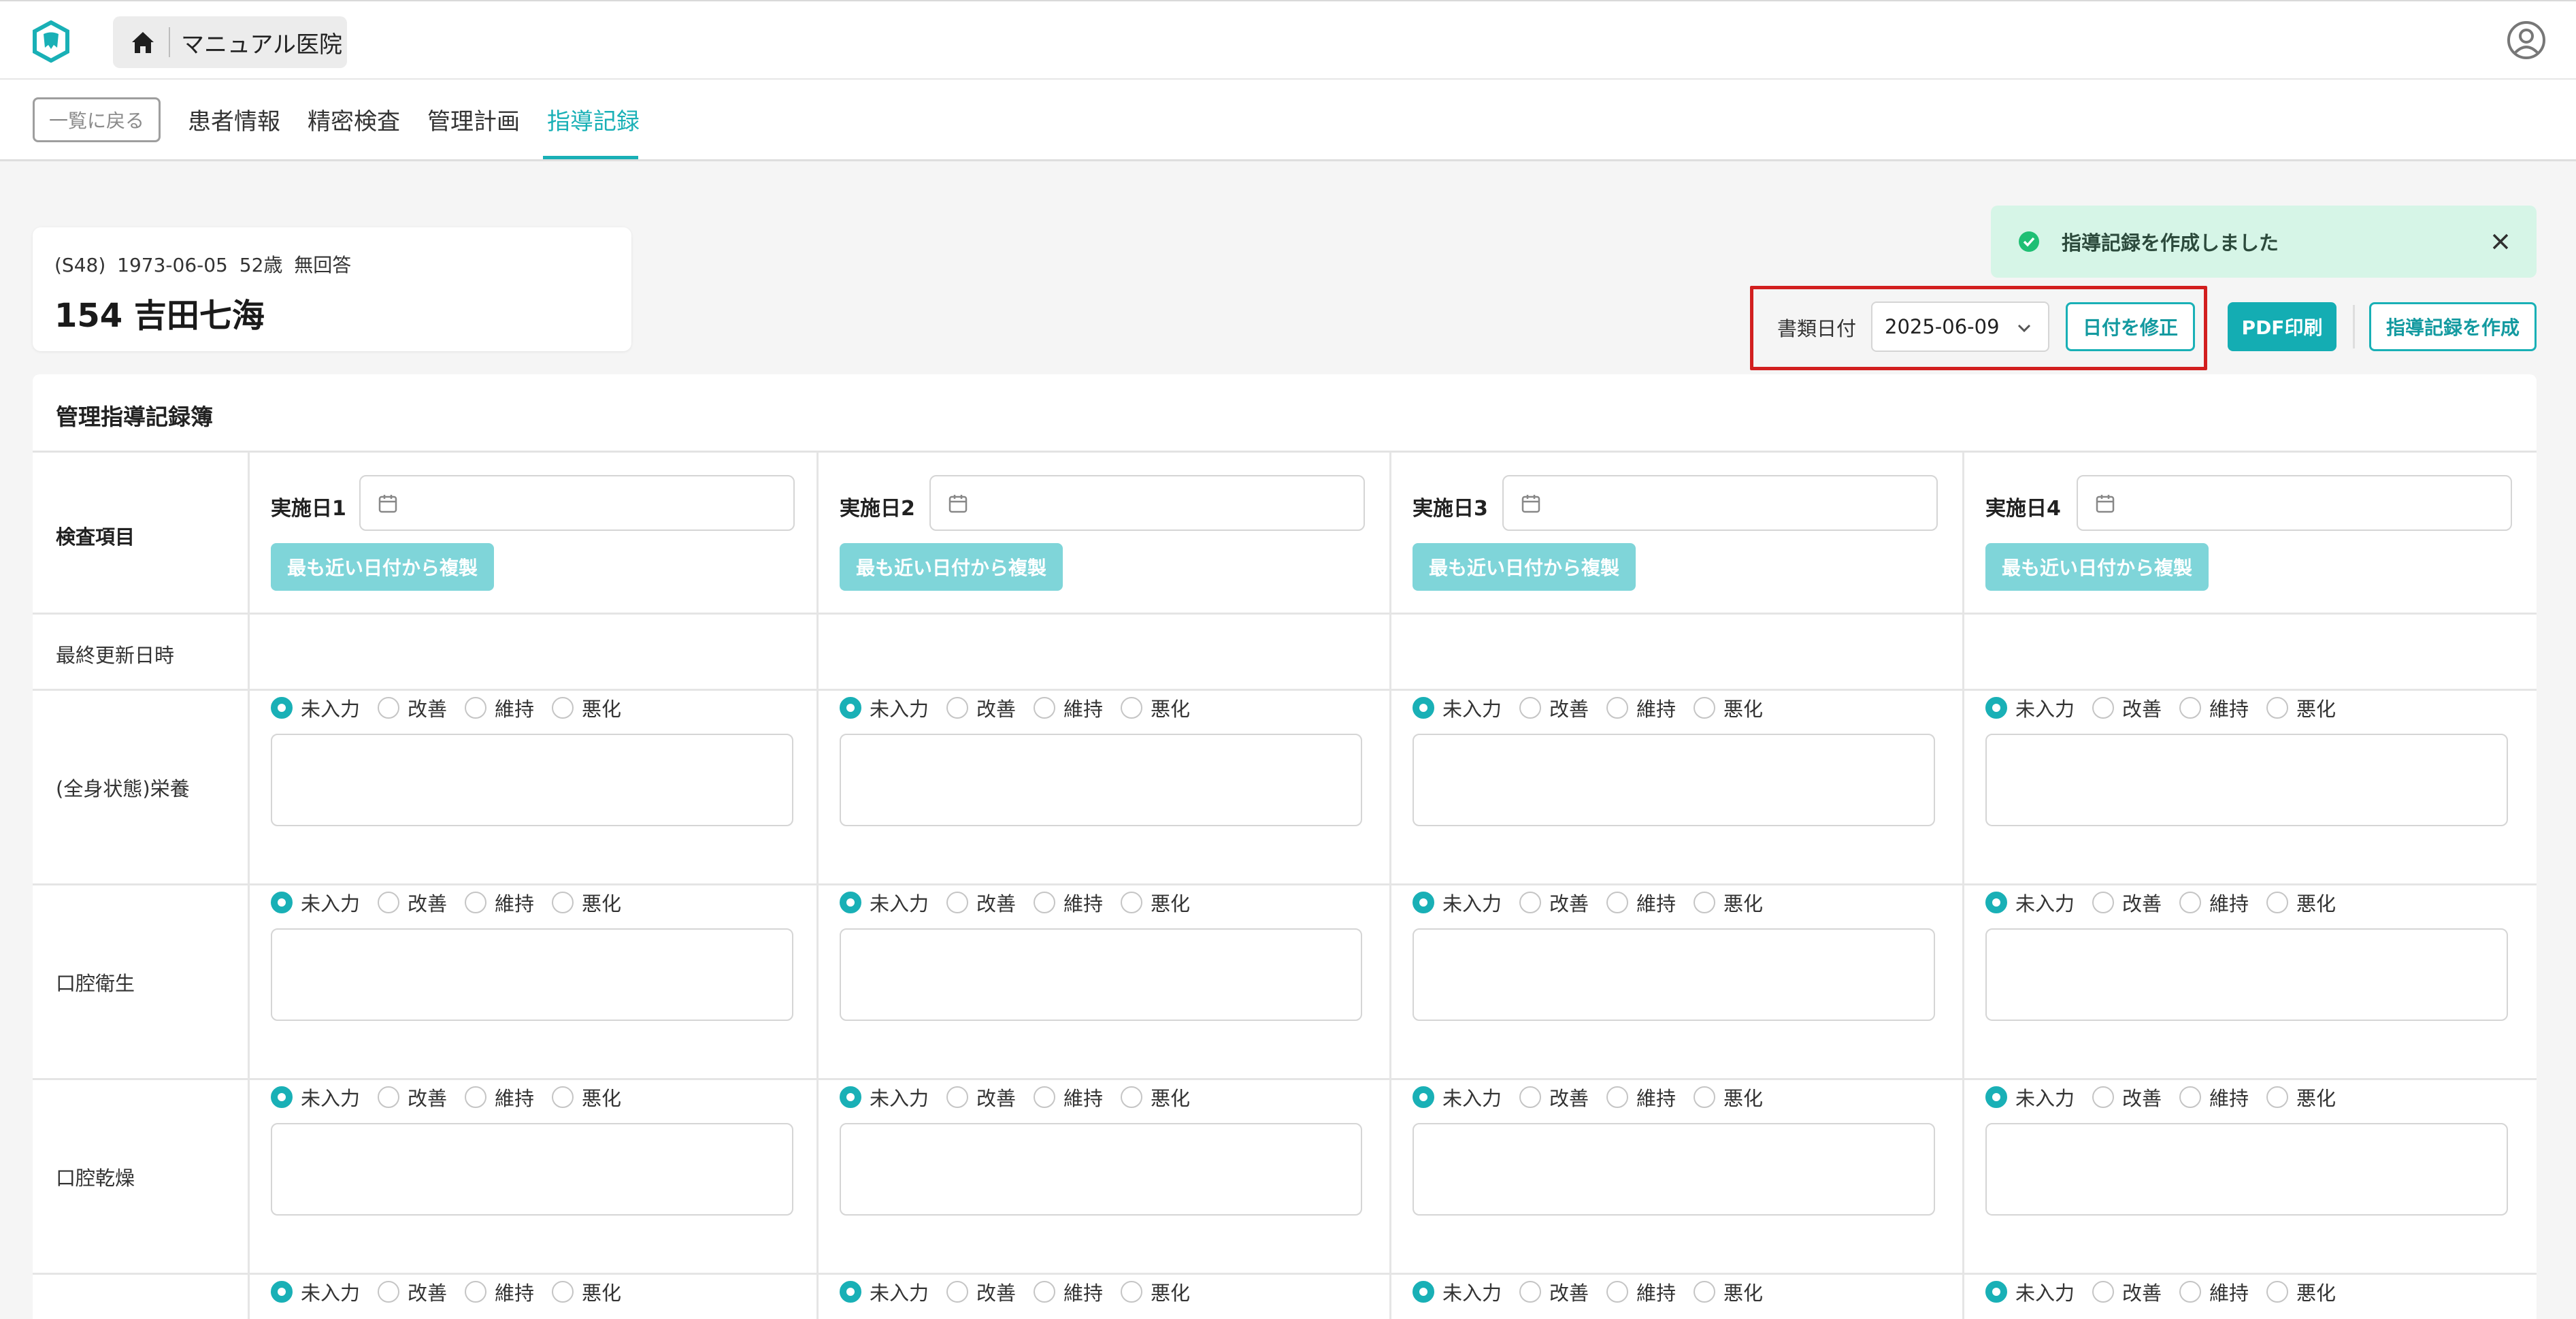 This screenshot has width=2576, height=1319. I want to click on tab-patient-info: 患者情報, so click(234, 119).